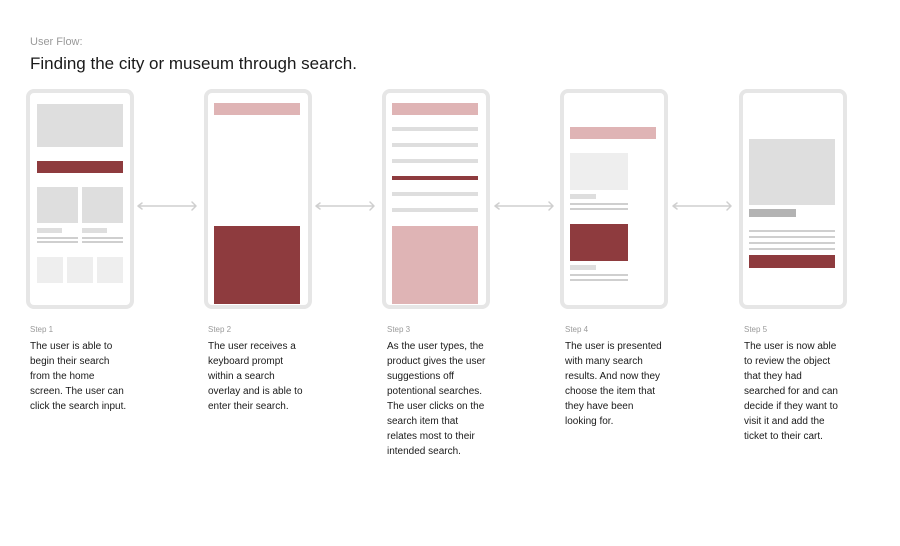 Image resolution: width=900 pixels, height=546 pixels. Describe the element at coordinates (614, 199) in the screenshot. I see `wireframe-search-results` at that location.